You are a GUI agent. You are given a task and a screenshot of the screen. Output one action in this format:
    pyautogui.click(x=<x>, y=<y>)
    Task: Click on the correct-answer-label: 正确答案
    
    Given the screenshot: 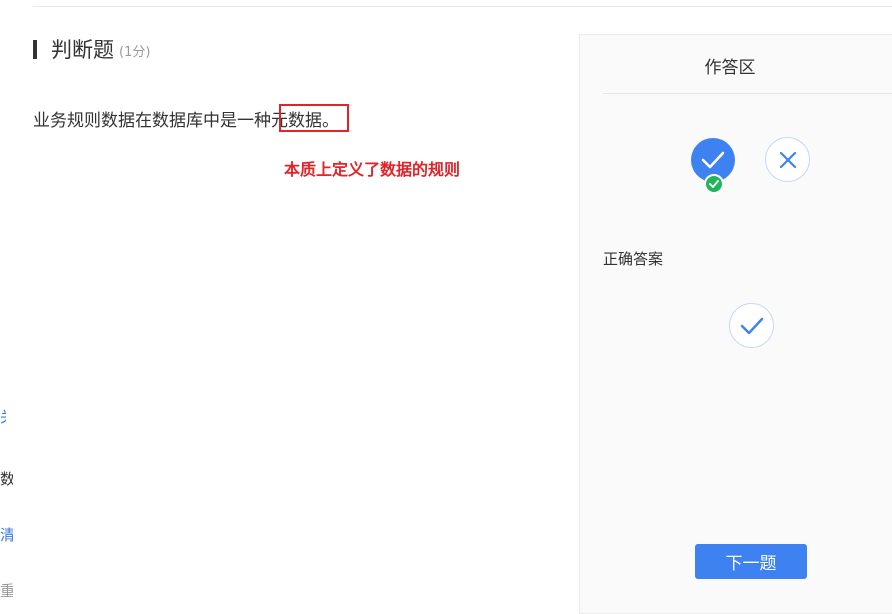 What is the action you would take?
    pyautogui.click(x=633, y=259)
    